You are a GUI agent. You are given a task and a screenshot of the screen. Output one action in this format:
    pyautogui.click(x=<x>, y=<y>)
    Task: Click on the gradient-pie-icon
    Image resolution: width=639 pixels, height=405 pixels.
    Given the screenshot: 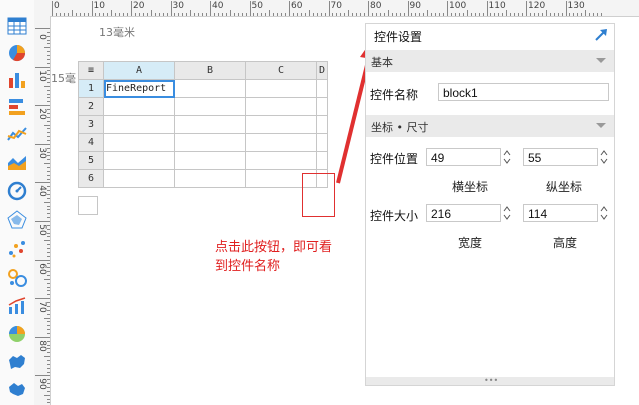 What is the action you would take?
    pyautogui.click(x=17, y=334)
    